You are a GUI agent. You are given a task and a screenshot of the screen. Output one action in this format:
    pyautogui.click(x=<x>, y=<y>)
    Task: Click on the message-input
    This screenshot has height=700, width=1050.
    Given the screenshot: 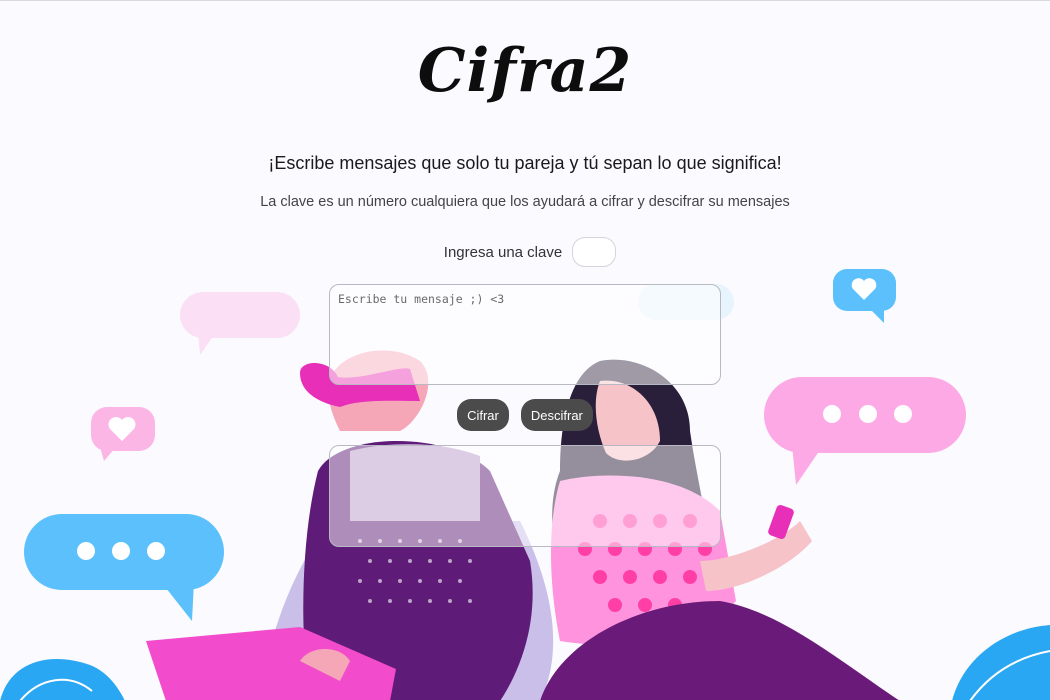 What is the action you would take?
    pyautogui.click(x=525, y=334)
    